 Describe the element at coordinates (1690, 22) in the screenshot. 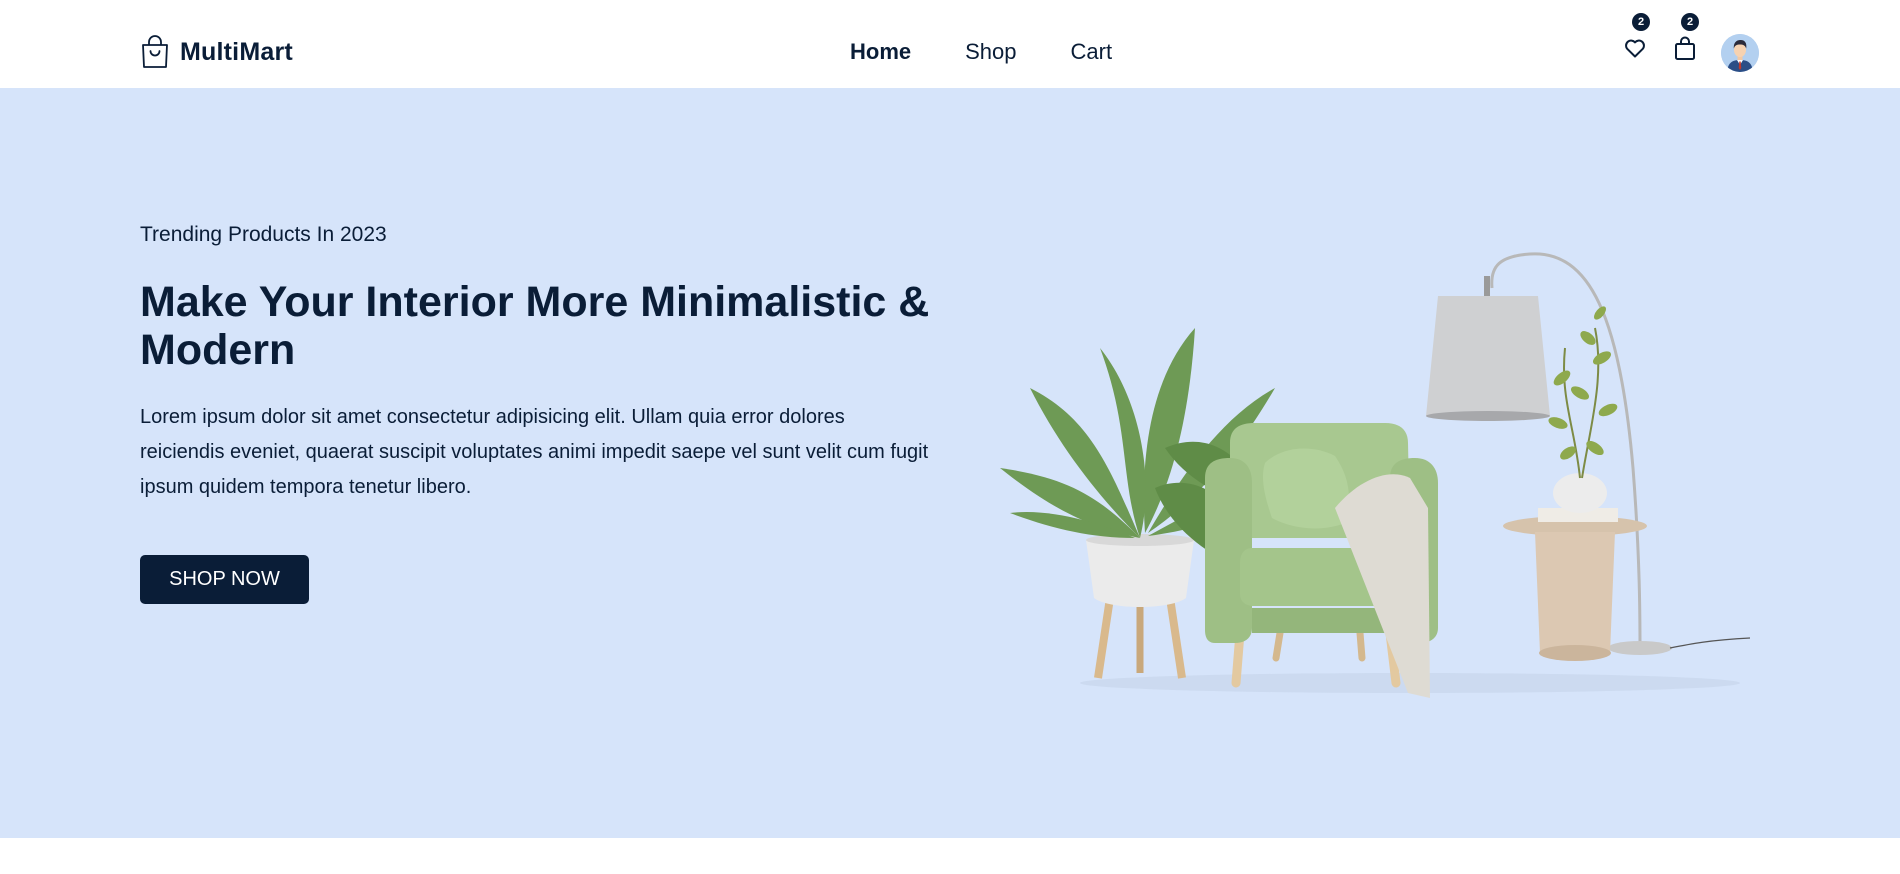

I see `cart-count-badge: 2` at that location.